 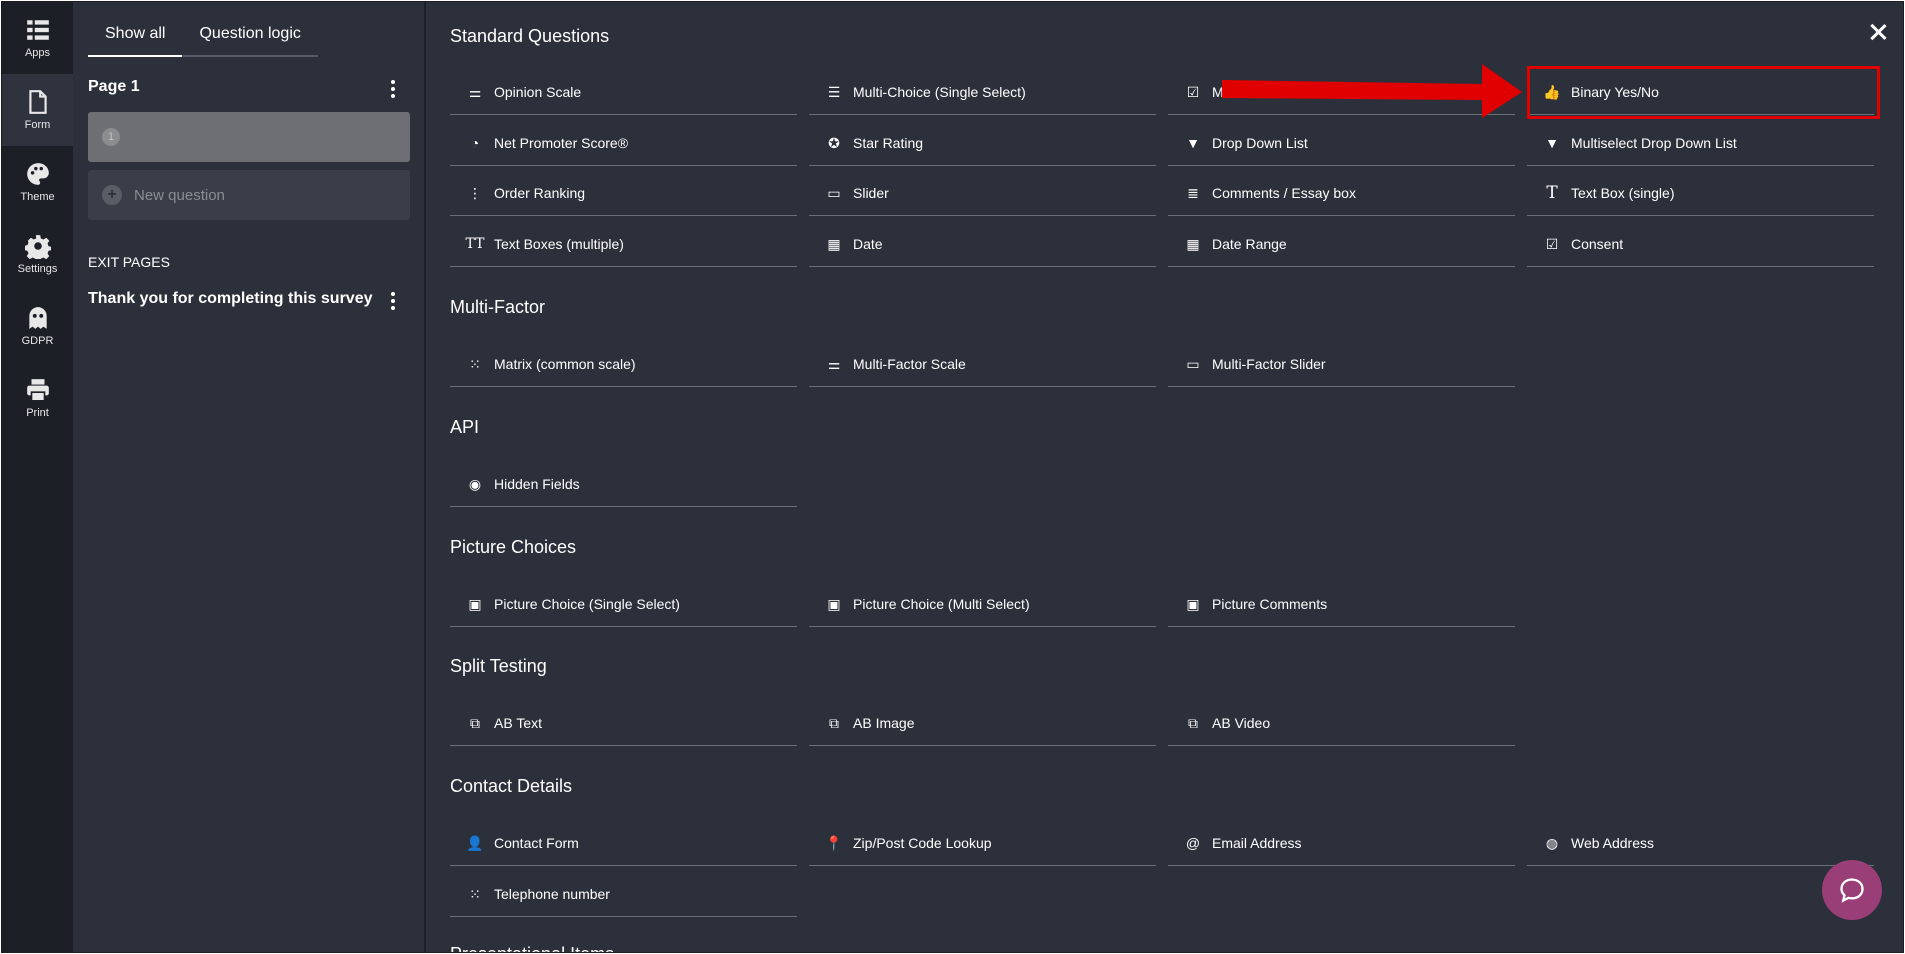 I want to click on question-card: 1, so click(x=249, y=137).